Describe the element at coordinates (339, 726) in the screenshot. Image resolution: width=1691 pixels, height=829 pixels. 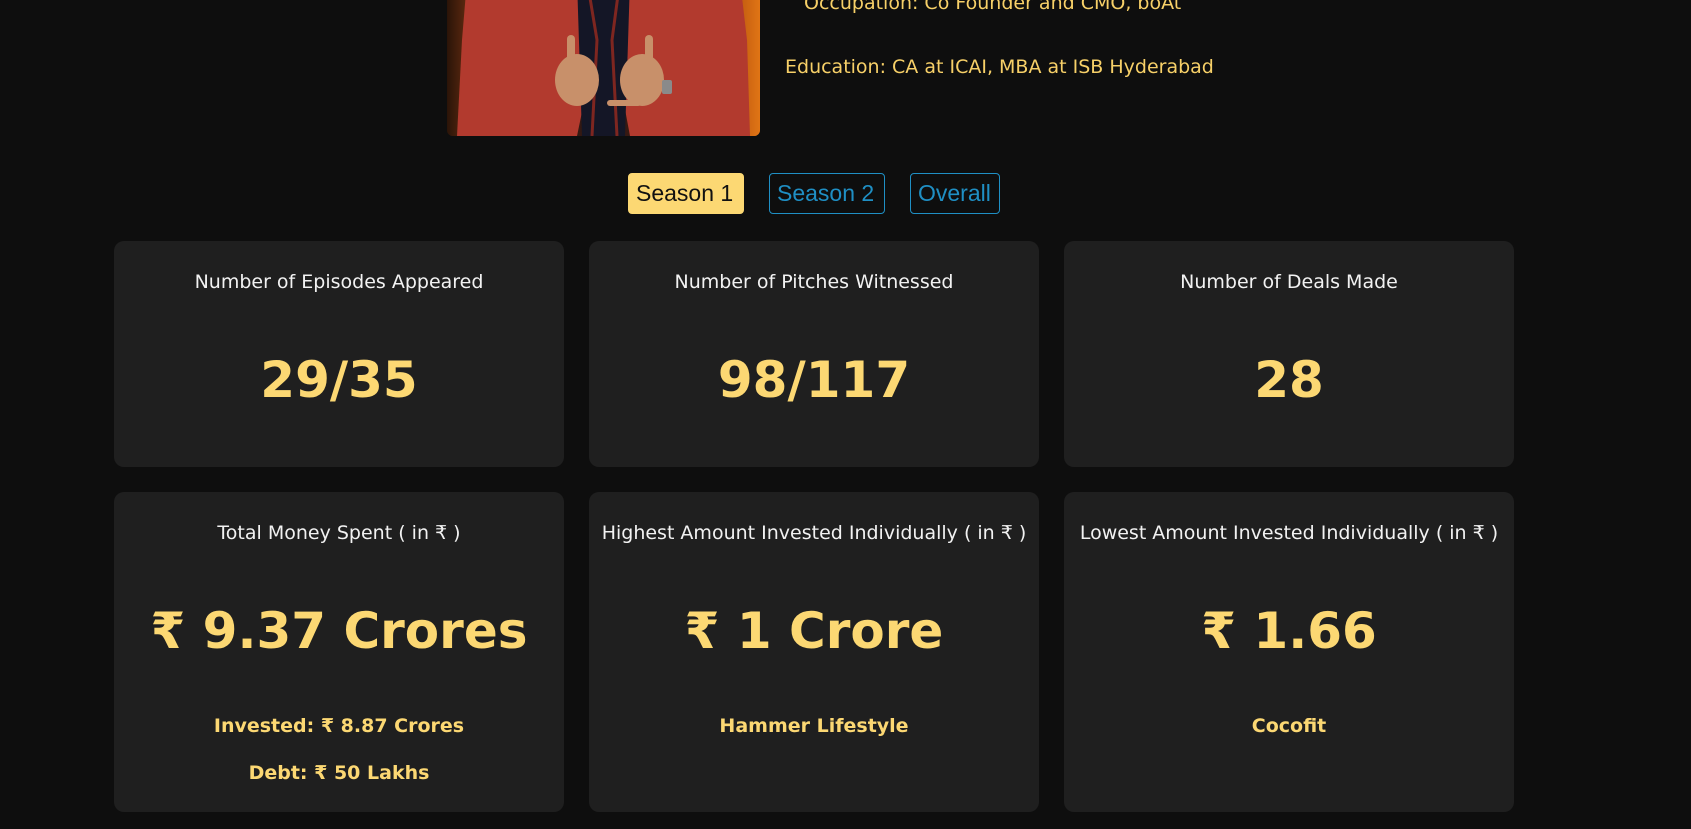
I see `invested-amount: Invested: ₹ 8.87 Crores` at that location.